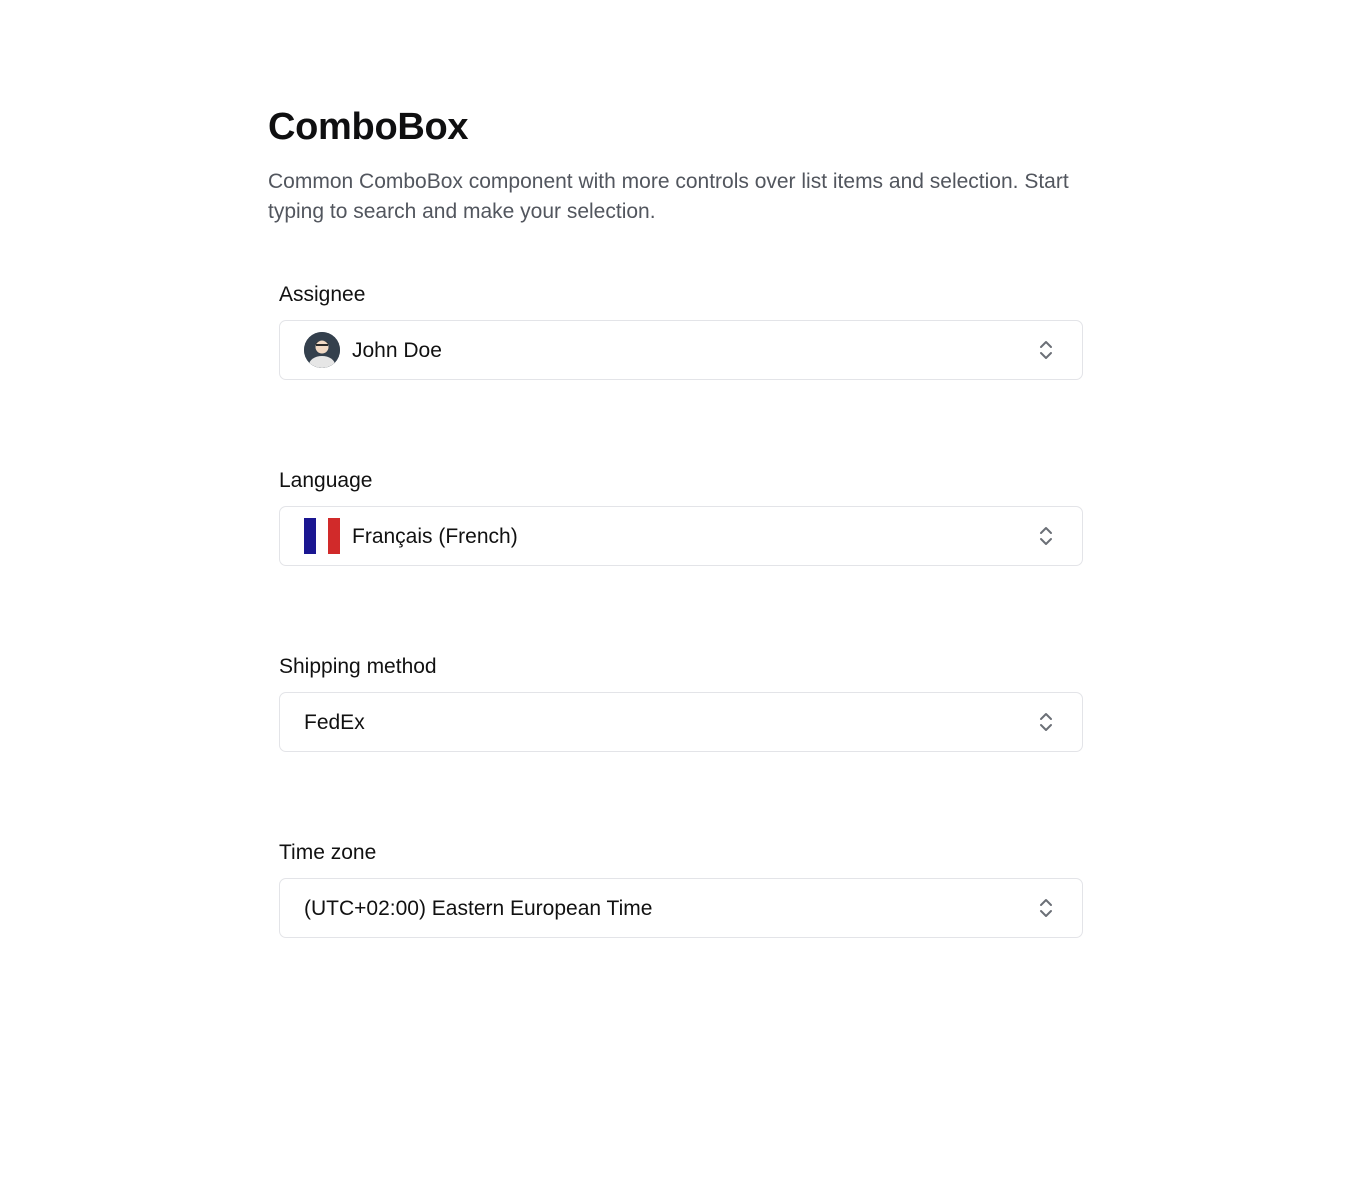  What do you see at coordinates (334, 722) in the screenshot?
I see `shipping-value: FedEx` at bounding box center [334, 722].